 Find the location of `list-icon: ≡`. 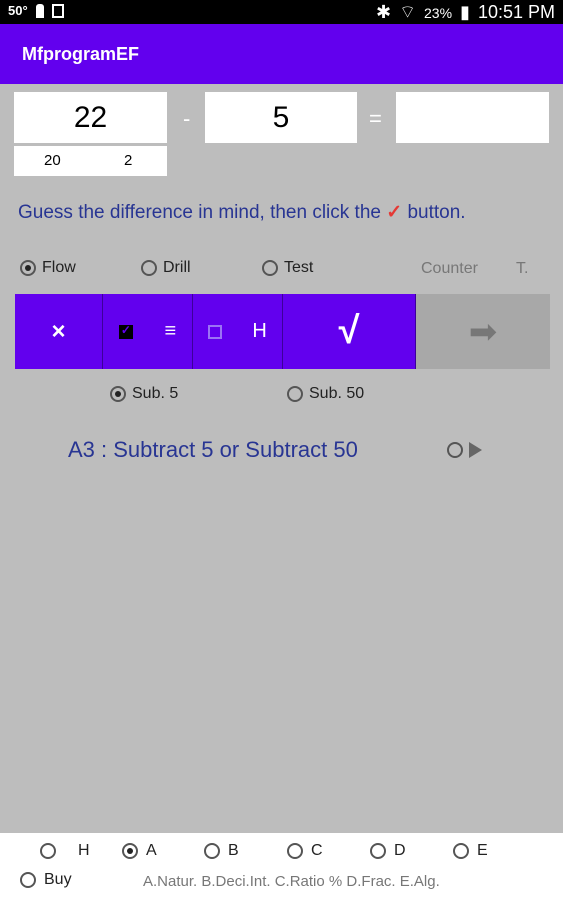

list-icon: ≡ is located at coordinates (170, 331).